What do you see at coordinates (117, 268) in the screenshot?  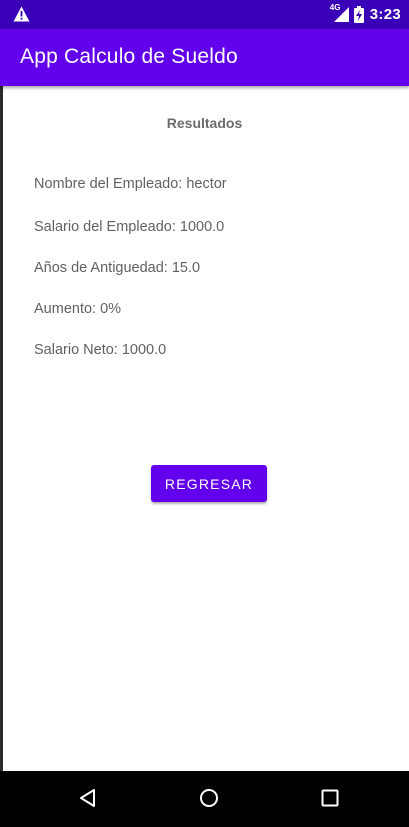 I see `years-seniority-text: Años de Antiguedad: 15.0` at bounding box center [117, 268].